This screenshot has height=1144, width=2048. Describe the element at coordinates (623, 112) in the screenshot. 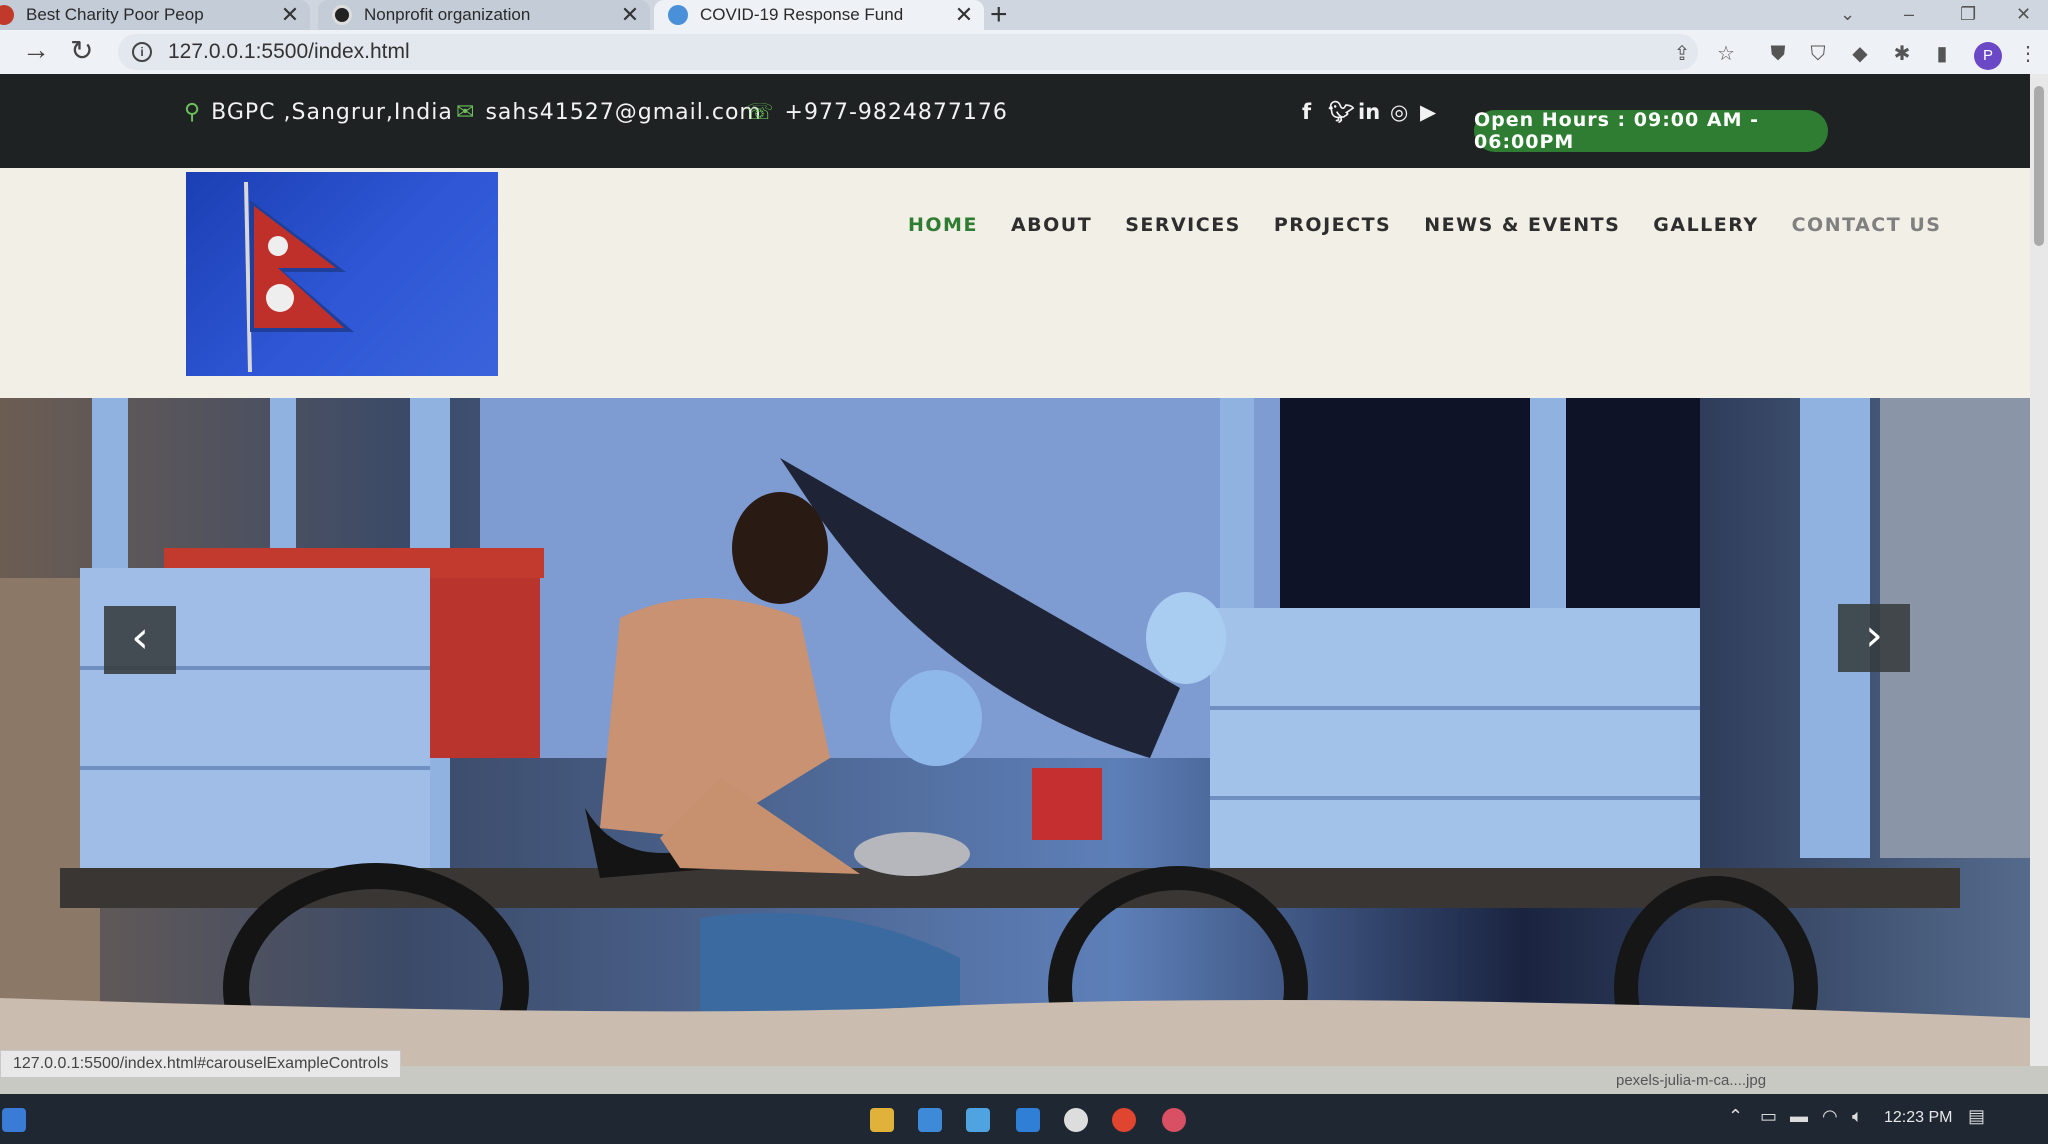

I see `email-text: sahs41527@gmail.com` at that location.